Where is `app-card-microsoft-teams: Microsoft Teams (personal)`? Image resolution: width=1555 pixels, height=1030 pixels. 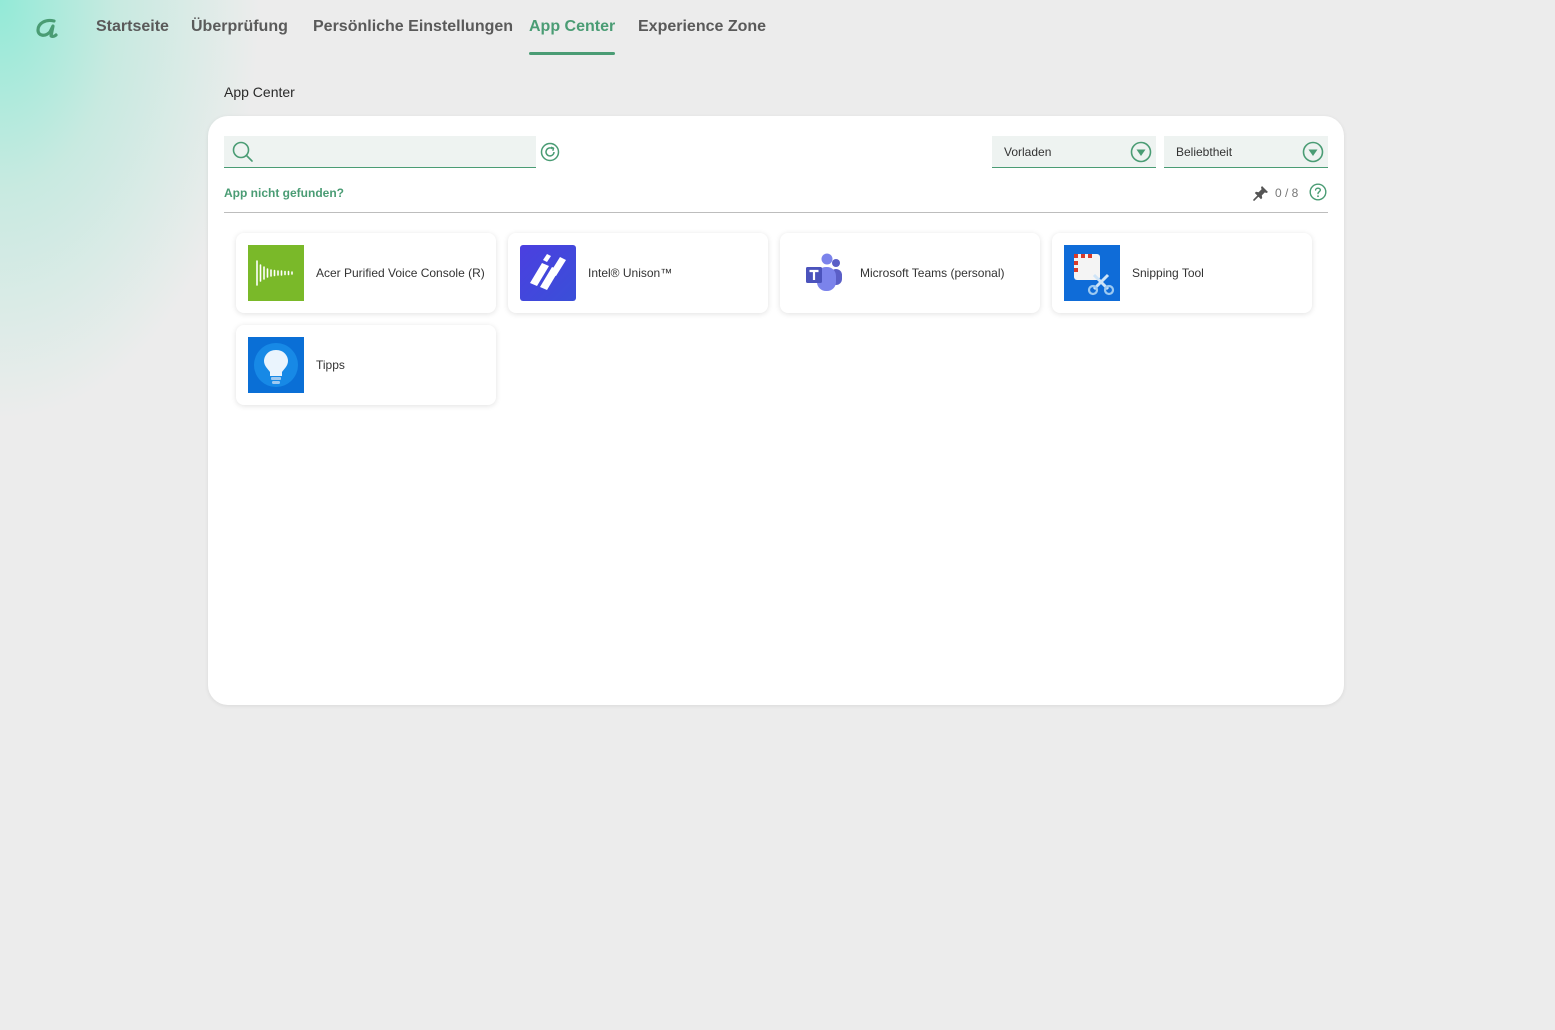 app-card-microsoft-teams: Microsoft Teams (personal) is located at coordinates (910, 273).